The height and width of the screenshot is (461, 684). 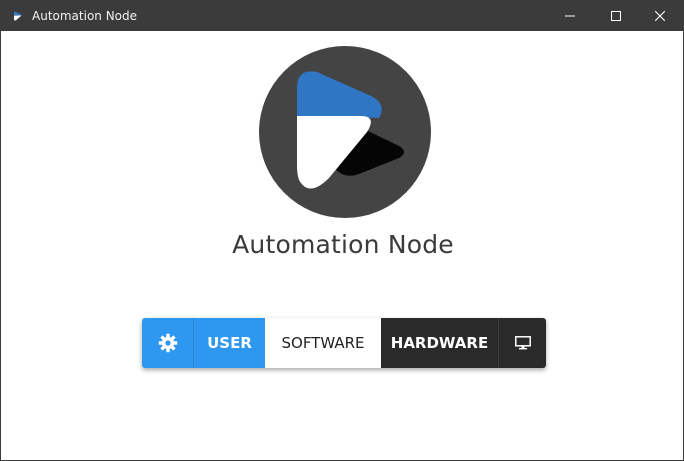 I want to click on window-title: Automation Node, so click(x=85, y=16).